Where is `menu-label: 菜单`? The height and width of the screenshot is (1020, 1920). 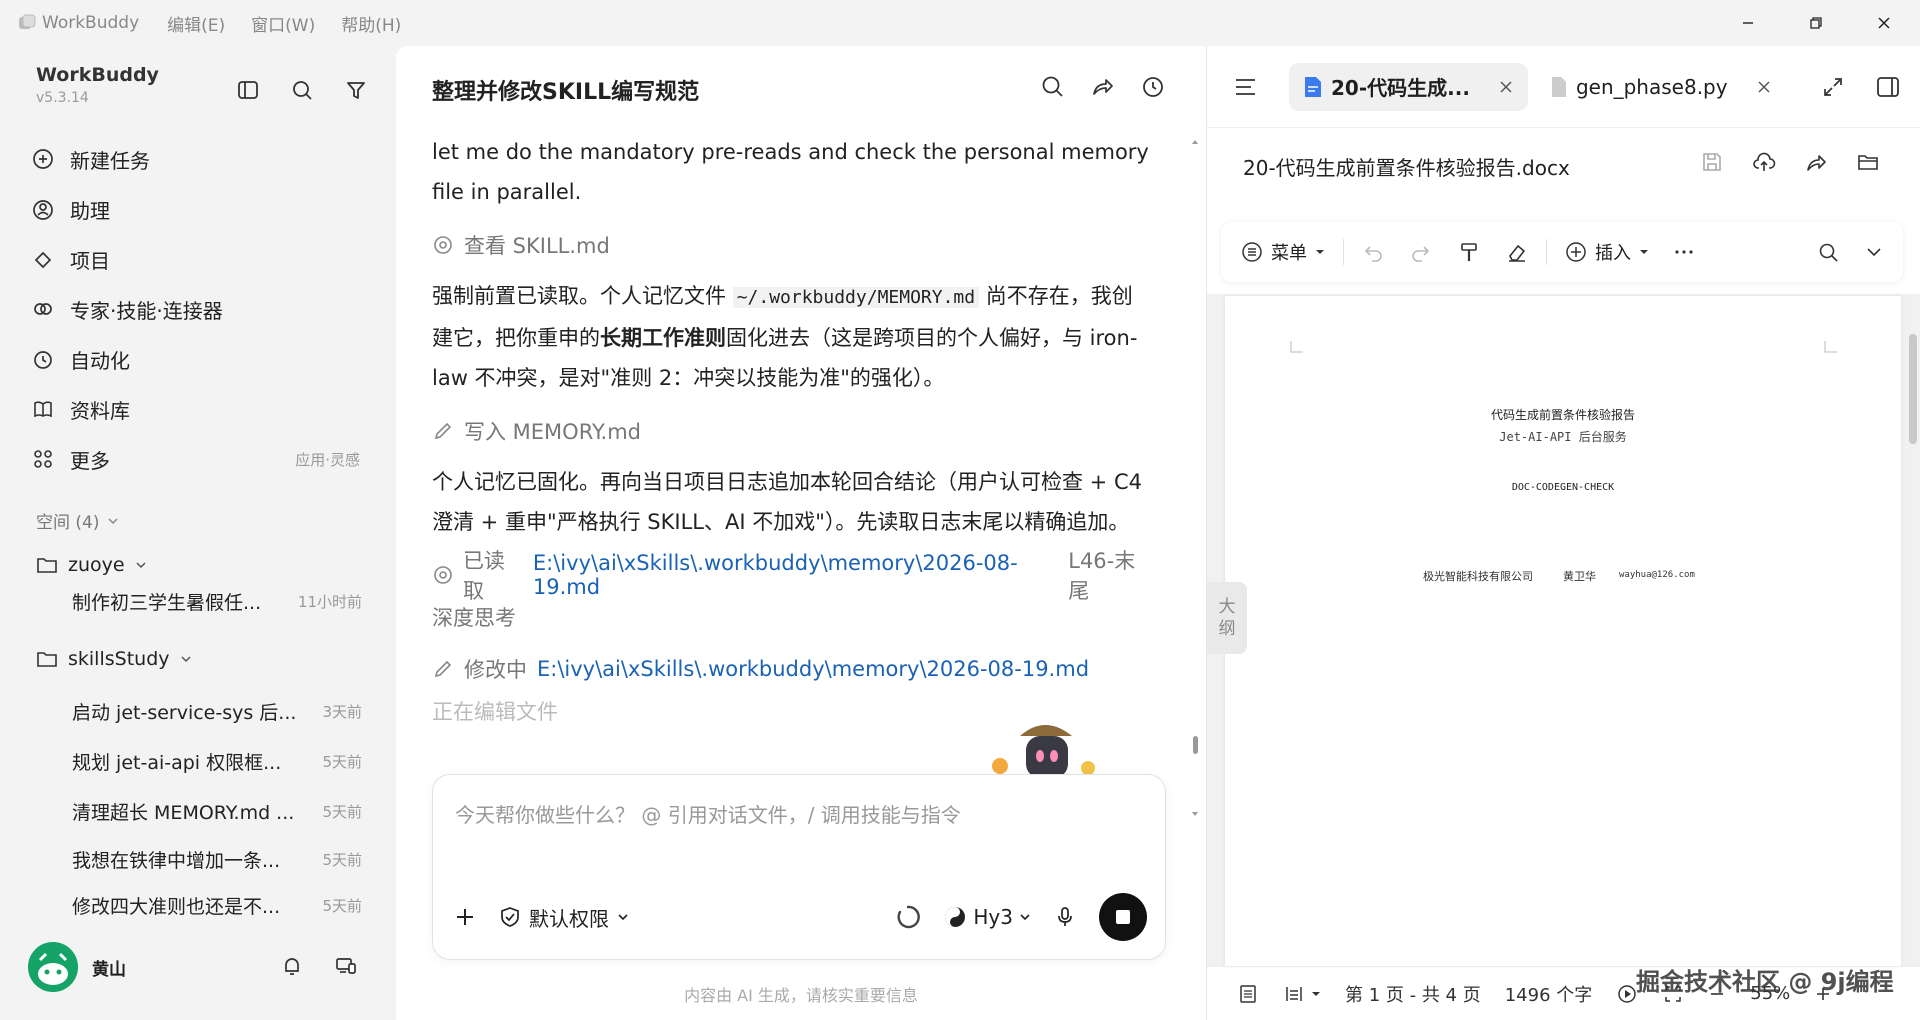
menu-label: 菜单 is located at coordinates (1289, 253).